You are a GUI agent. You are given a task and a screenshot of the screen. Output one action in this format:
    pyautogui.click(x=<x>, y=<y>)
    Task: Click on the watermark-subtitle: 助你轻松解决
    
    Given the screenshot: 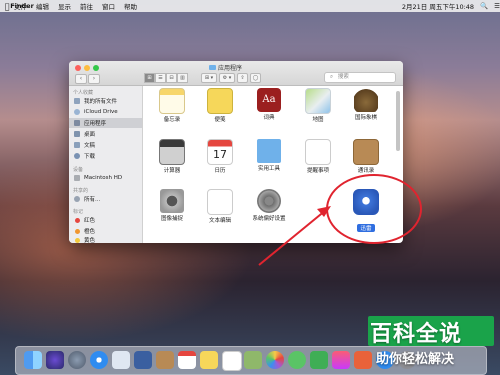 What is the action you would take?
    pyautogui.click(x=415, y=359)
    